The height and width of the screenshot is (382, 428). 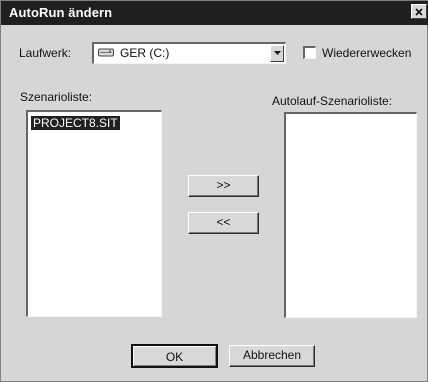 I want to click on dropdown-button, so click(x=277, y=53).